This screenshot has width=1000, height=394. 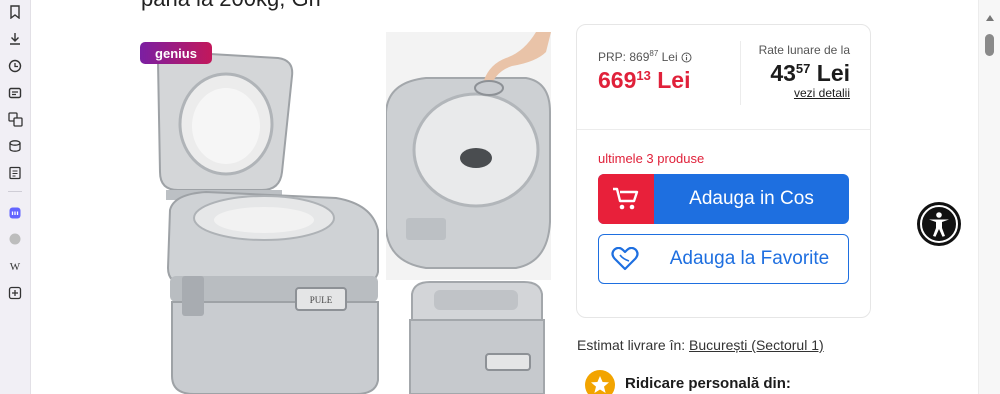 I want to click on cart-icon-box, so click(x=626, y=199).